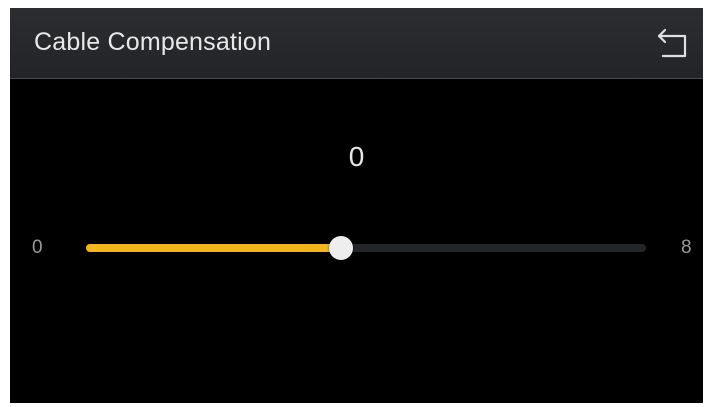 The image size is (707, 407). Describe the element at coordinates (340, 248) in the screenshot. I see `slider-thumb` at that location.